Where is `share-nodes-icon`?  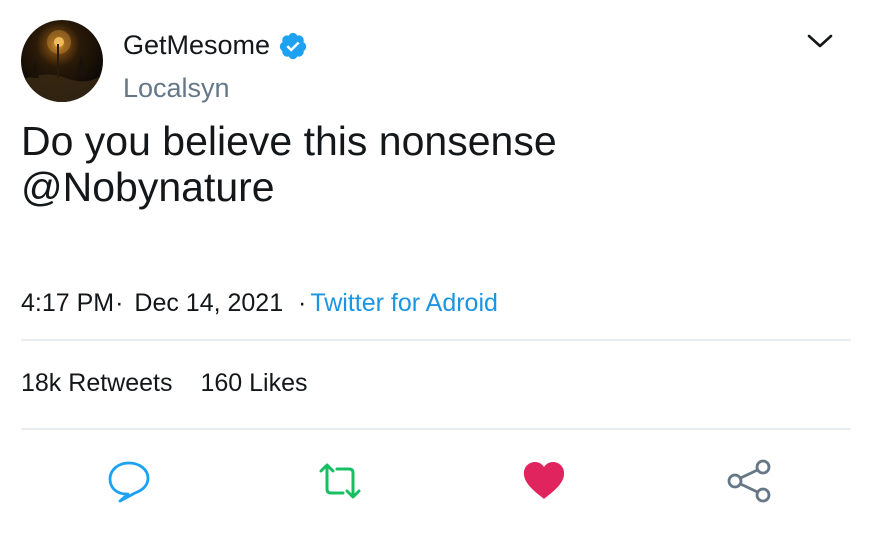 share-nodes-icon is located at coordinates (749, 481).